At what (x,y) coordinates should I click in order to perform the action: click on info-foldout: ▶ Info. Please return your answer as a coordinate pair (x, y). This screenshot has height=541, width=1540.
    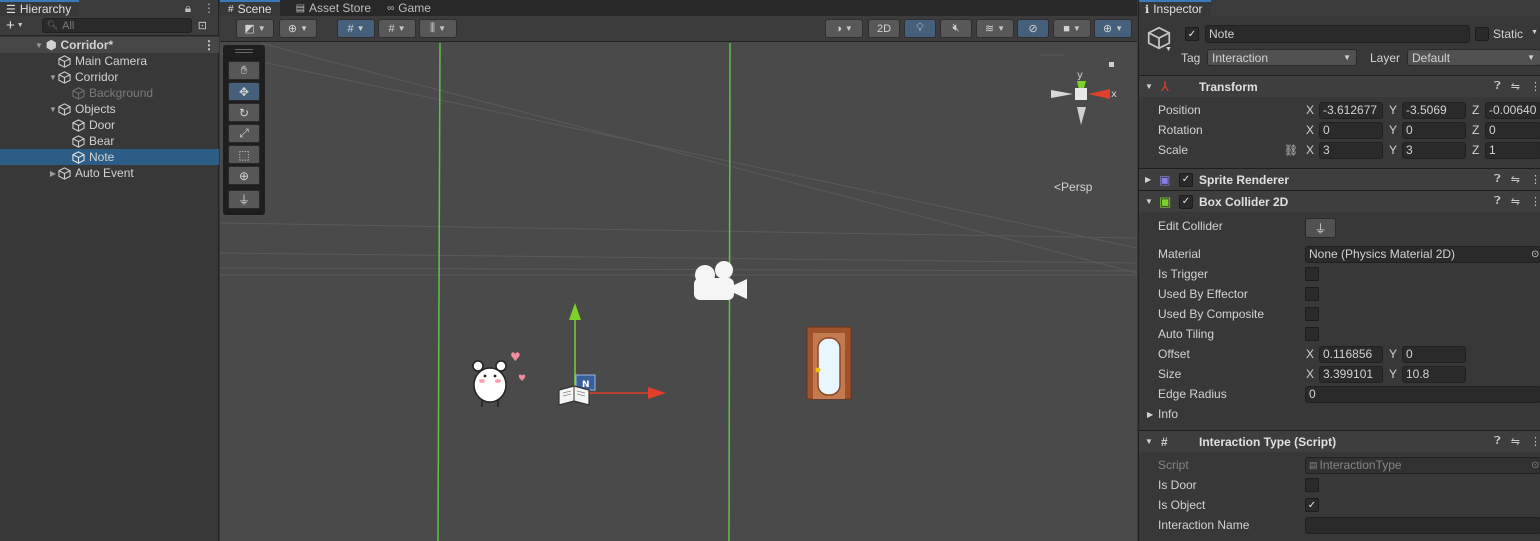
    Looking at the image, I should click on (1339, 414).